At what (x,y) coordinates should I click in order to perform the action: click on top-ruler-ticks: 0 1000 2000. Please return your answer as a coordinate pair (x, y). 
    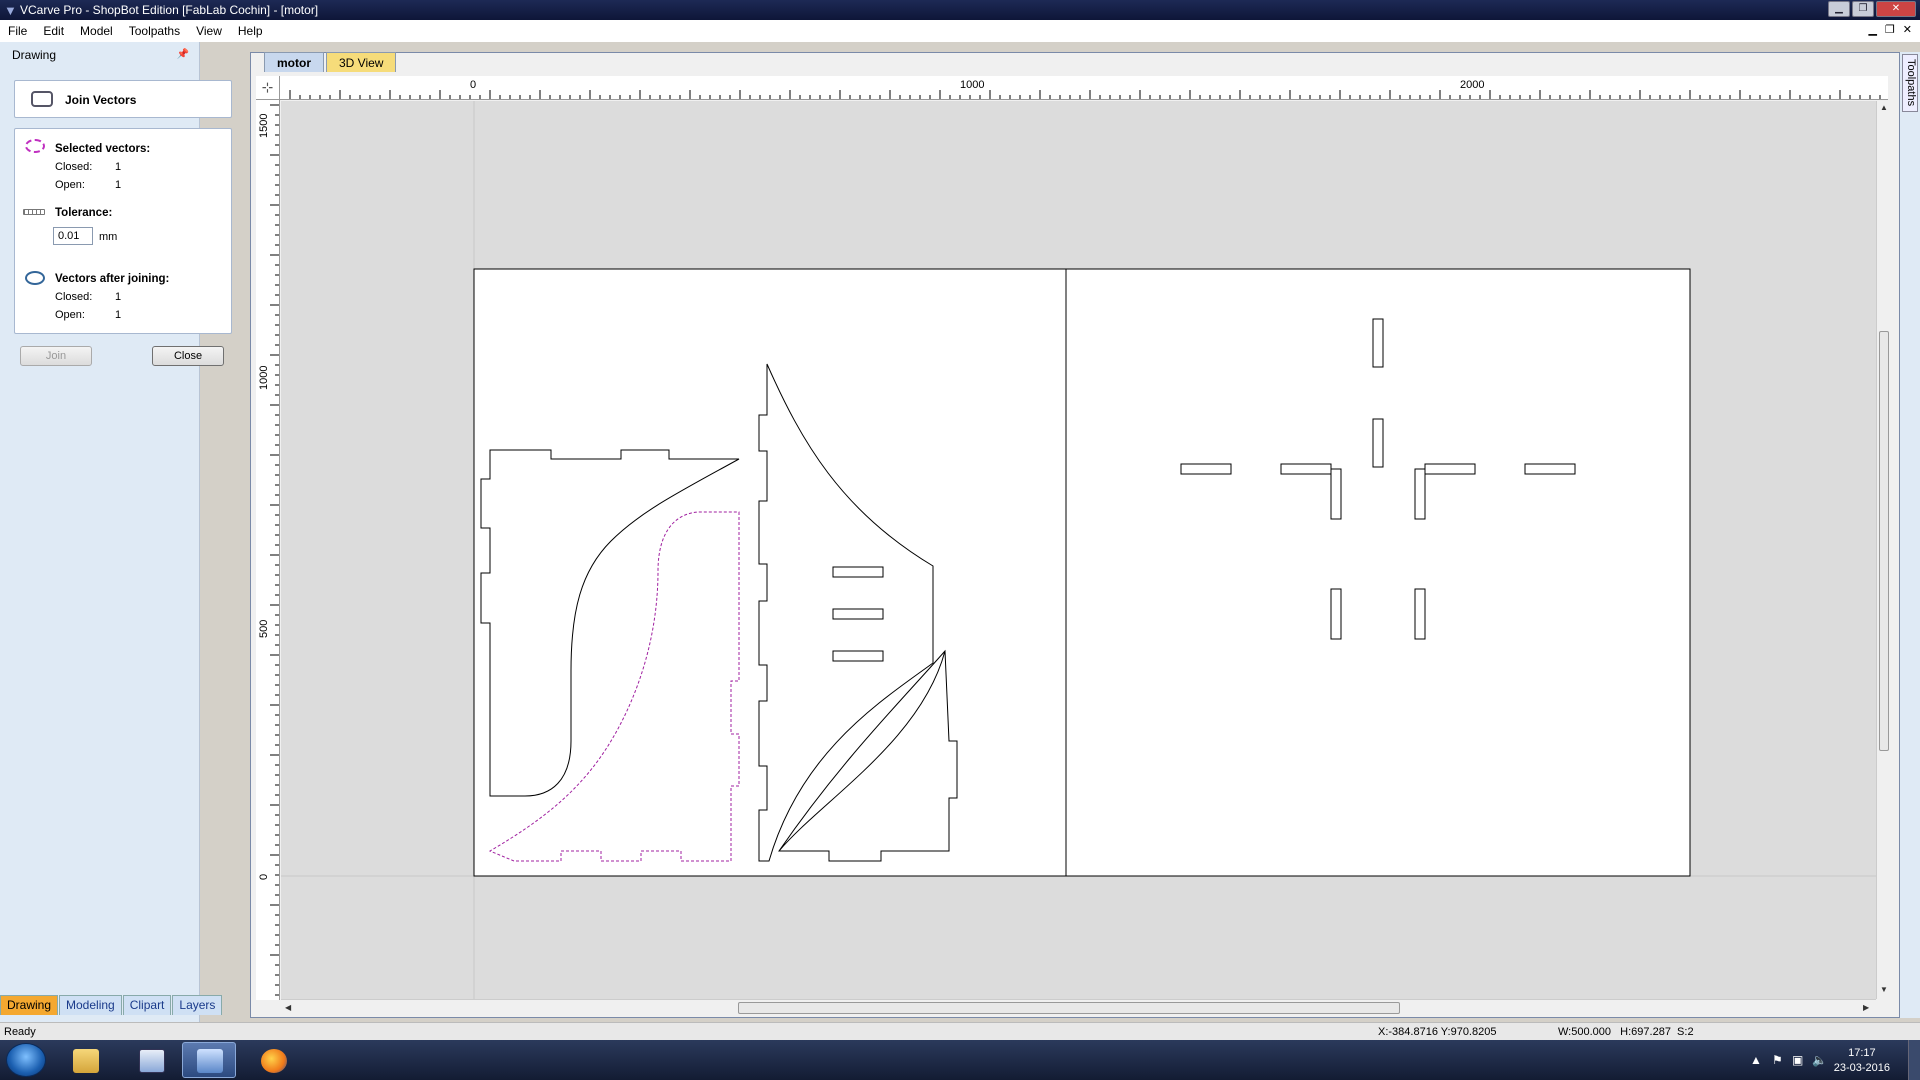
    Looking at the image, I should click on (1085, 89).